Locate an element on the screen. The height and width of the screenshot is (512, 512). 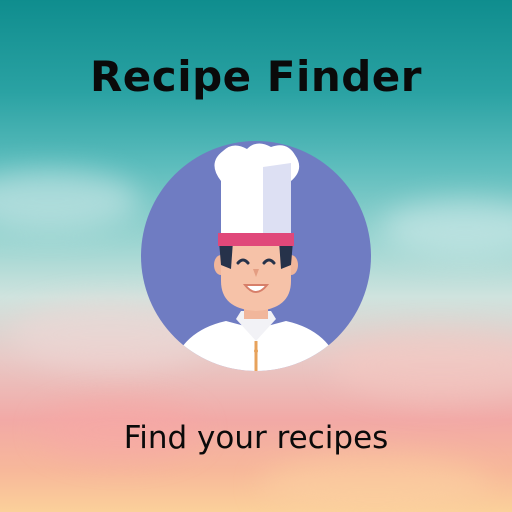
app-title: Recipe Finder is located at coordinates (256, 76).